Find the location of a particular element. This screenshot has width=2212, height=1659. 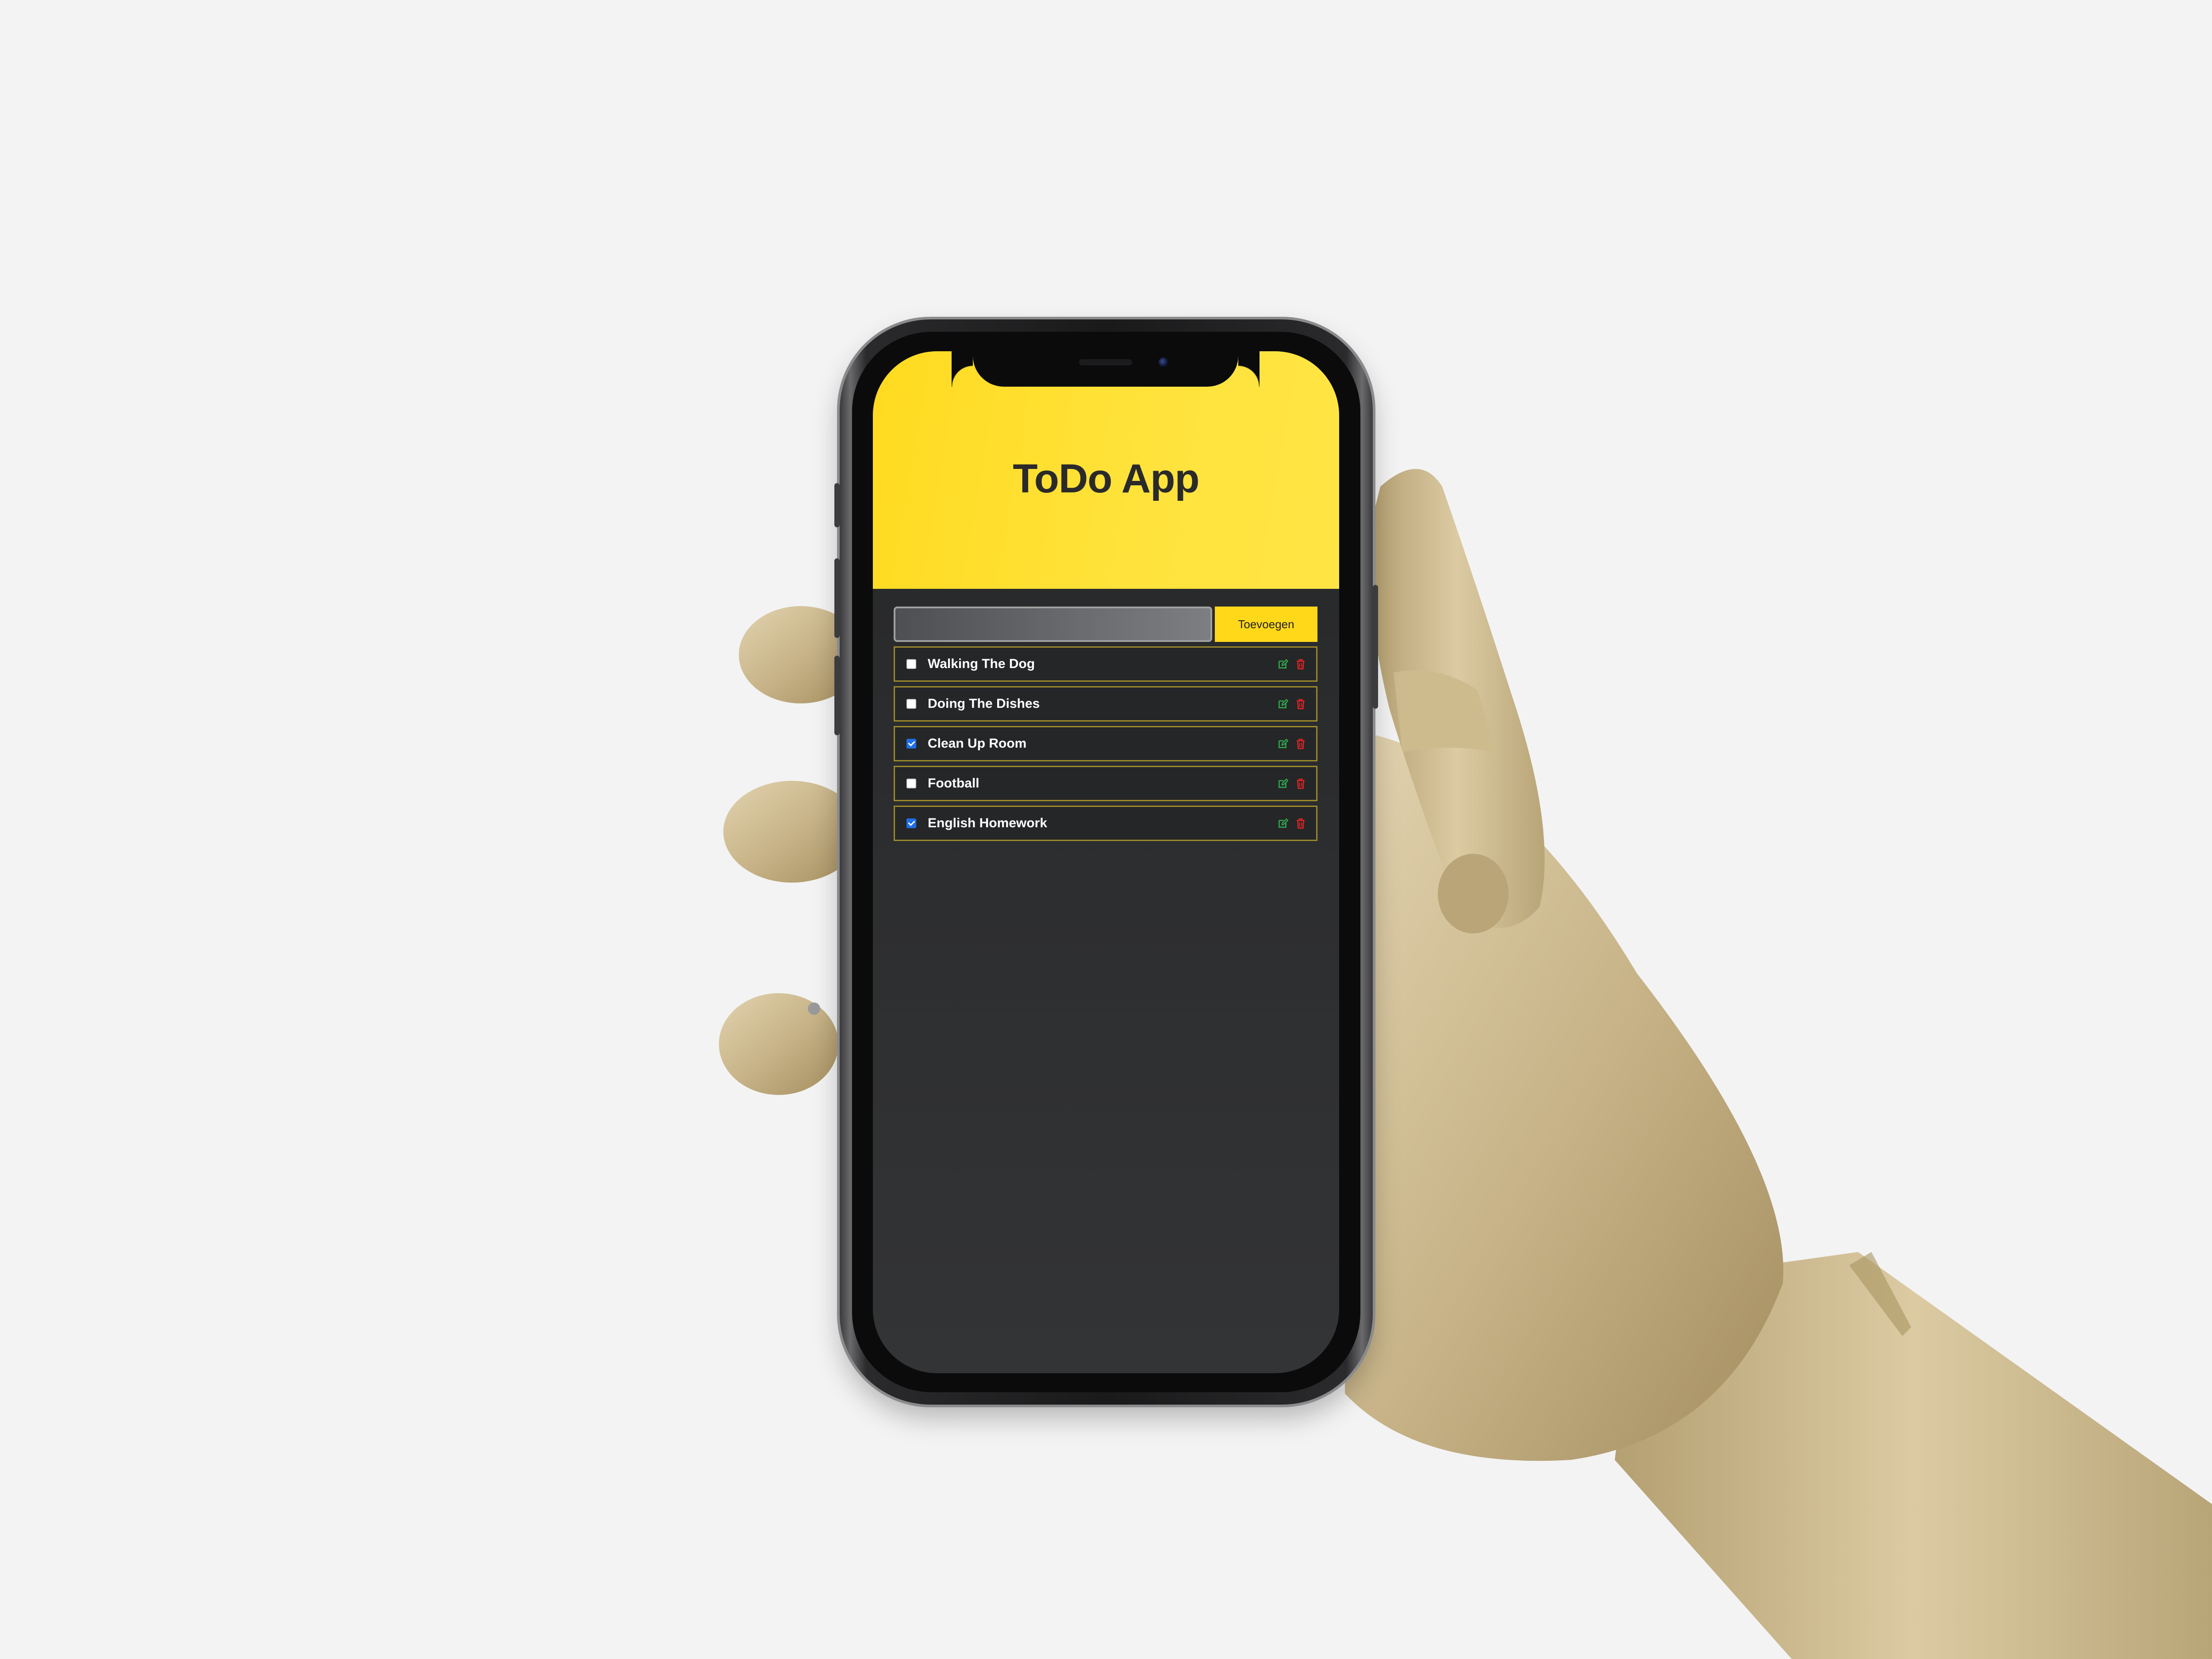

phone-volume-up-button is located at coordinates (837, 598).